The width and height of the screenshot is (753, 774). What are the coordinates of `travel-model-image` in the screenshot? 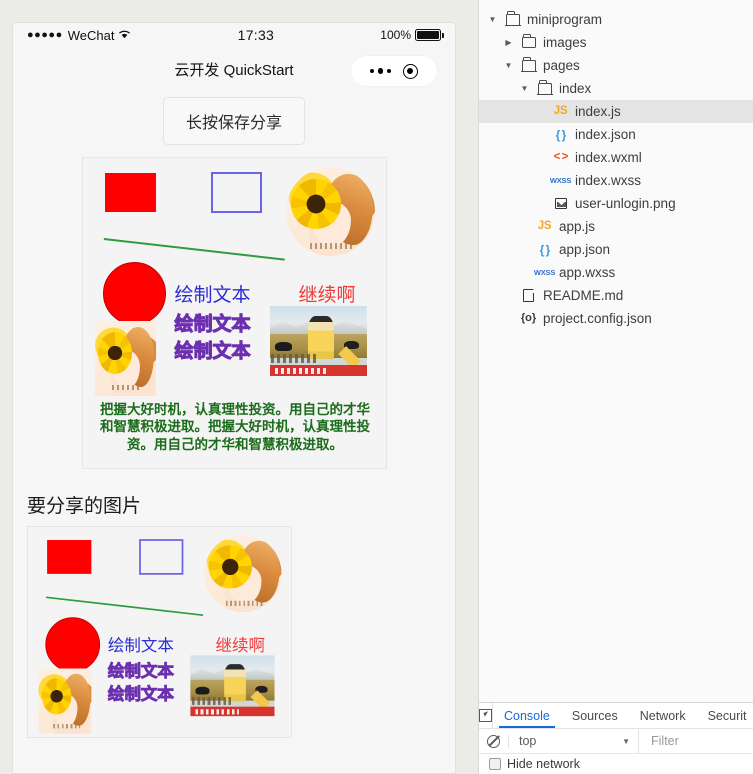 It's located at (318, 341).